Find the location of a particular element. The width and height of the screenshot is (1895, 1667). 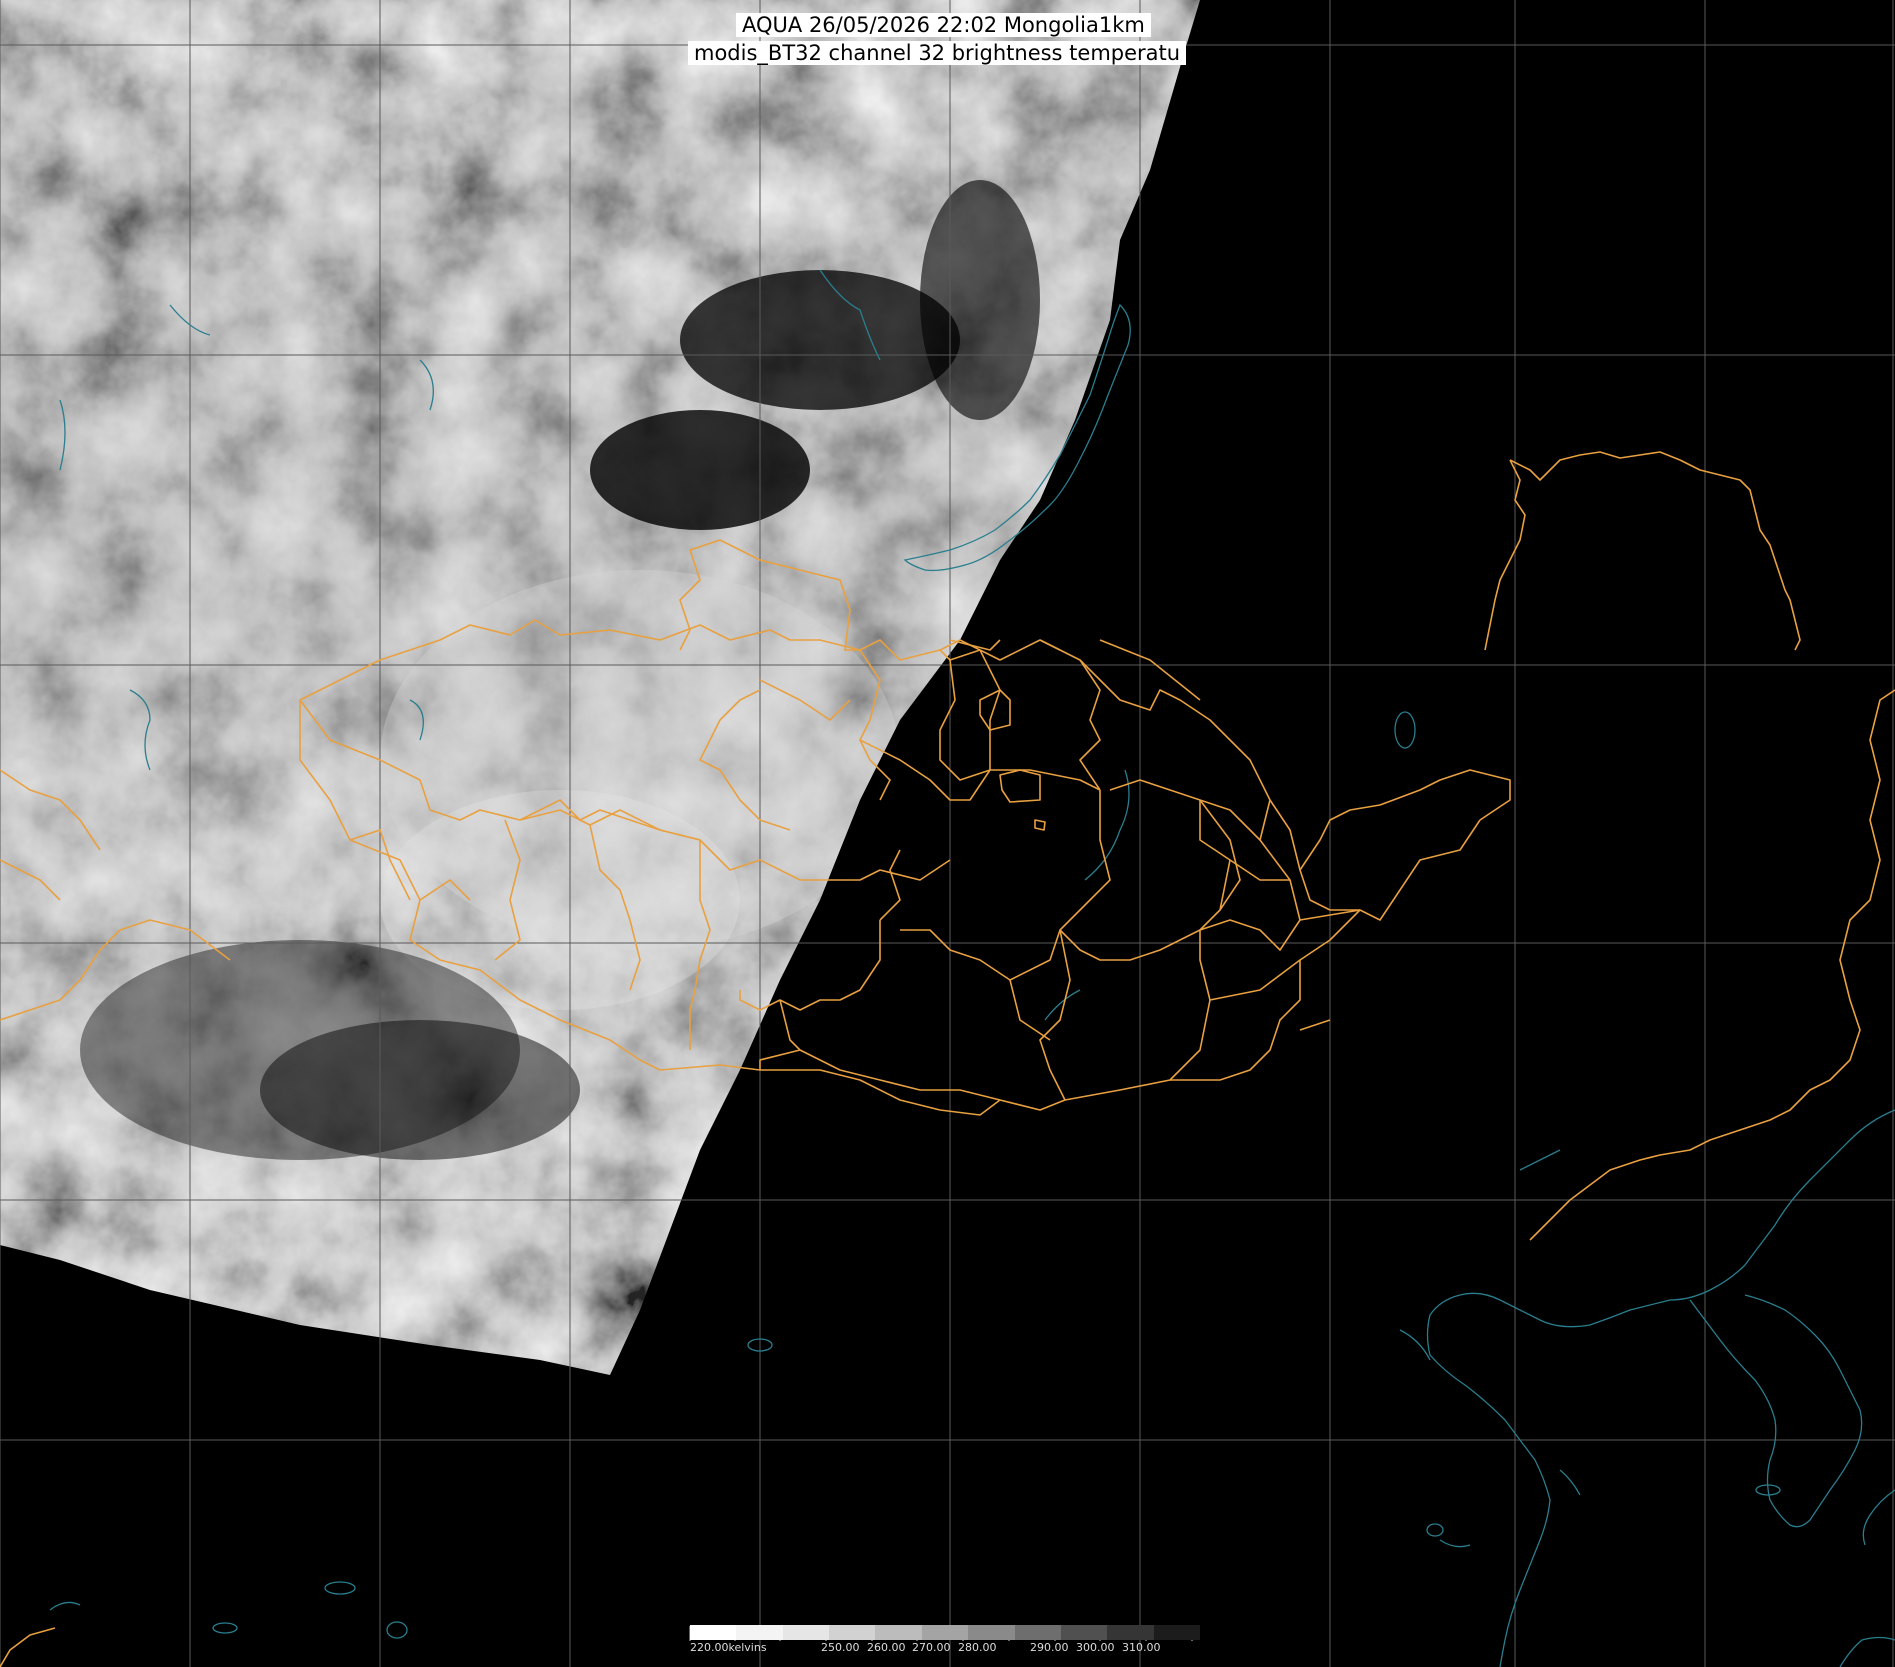

map-title-line-1: AQUA 26/05/2026 22:02 Mongolia1km is located at coordinates (943, 25).